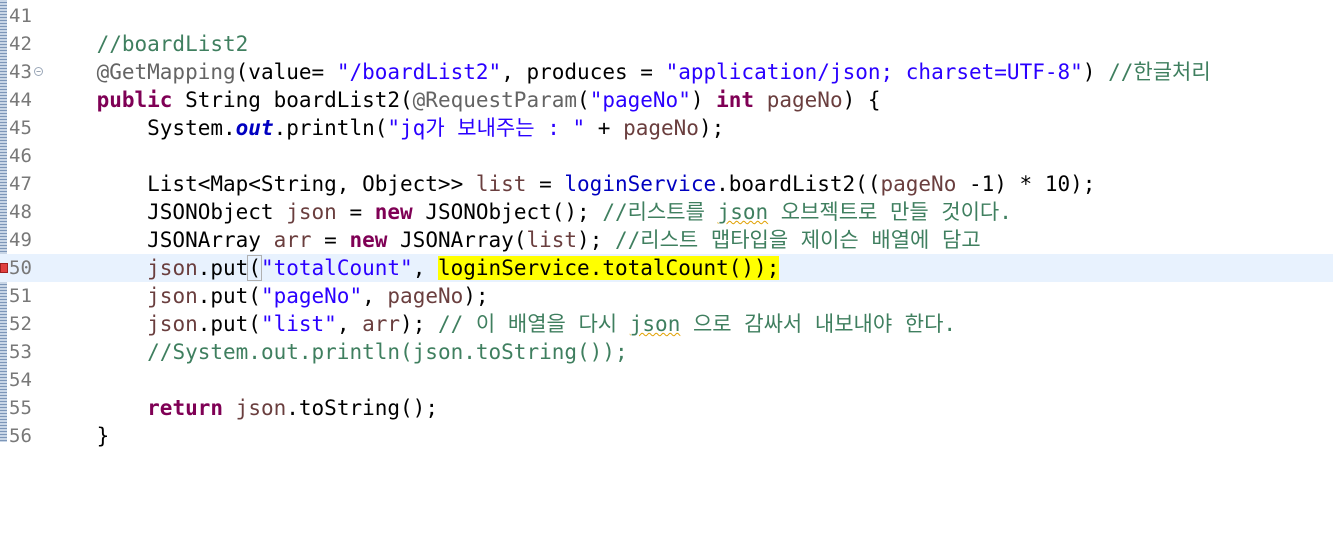 This screenshot has width=1333, height=534. What do you see at coordinates (608, 268) in the screenshot?
I see `selection-highlight: loginService.totalCount());` at bounding box center [608, 268].